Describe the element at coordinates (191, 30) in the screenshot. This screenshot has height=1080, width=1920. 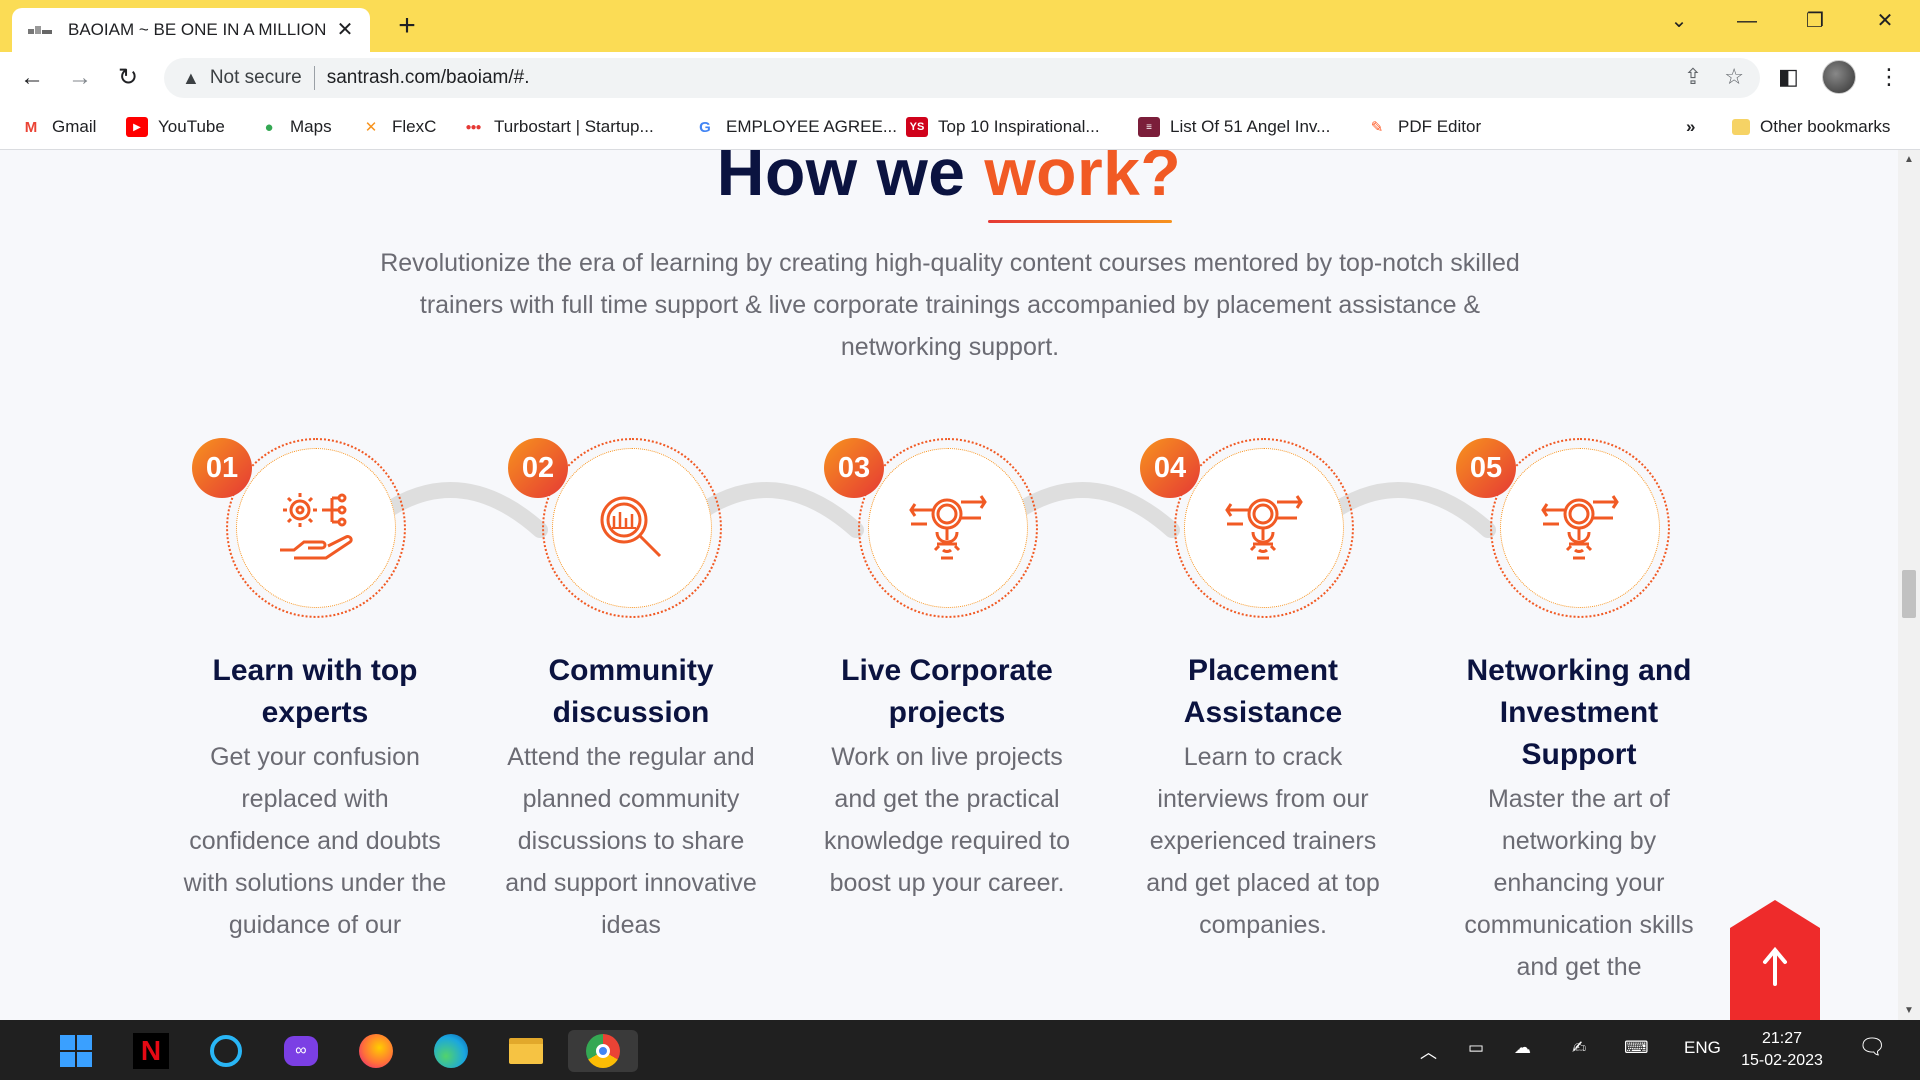
I see `browser-tab: BAOIAM ~ BE ONE IN A MILLION ✕` at that location.